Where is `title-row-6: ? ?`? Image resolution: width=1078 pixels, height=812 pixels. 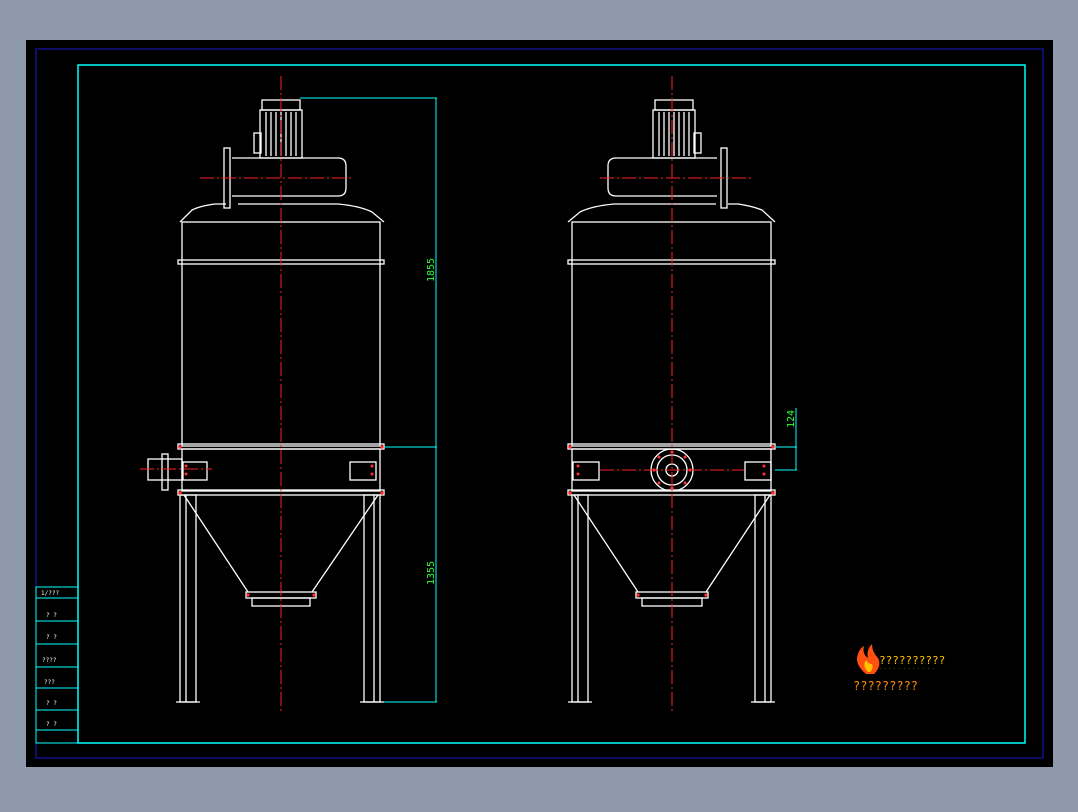 title-row-6: ? ? is located at coordinates (51, 703).